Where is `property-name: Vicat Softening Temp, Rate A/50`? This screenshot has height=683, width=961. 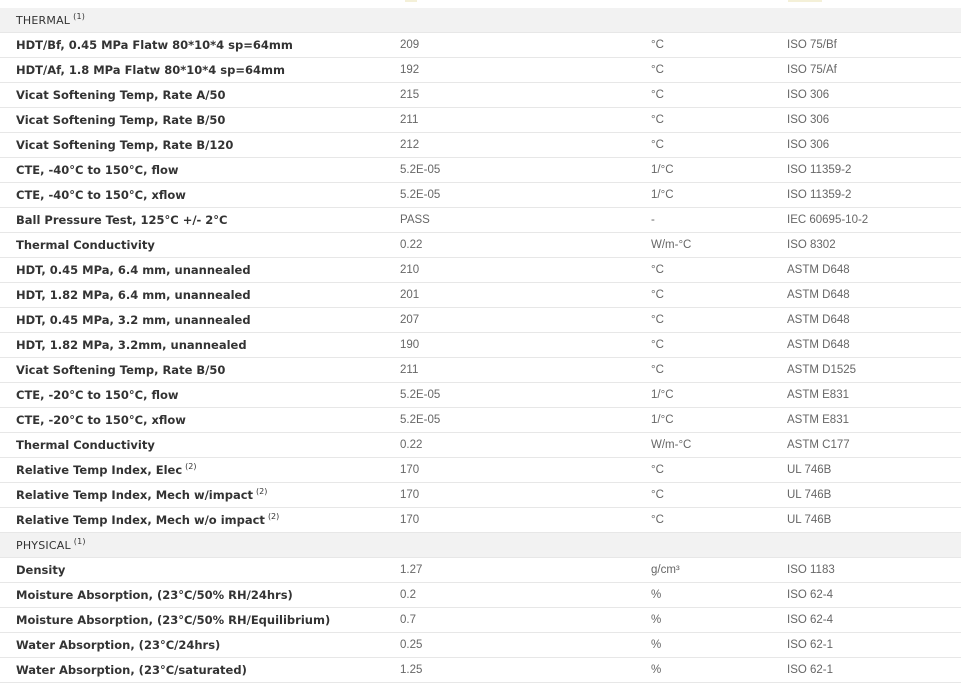 property-name: Vicat Softening Temp, Rate A/50 is located at coordinates (121, 95).